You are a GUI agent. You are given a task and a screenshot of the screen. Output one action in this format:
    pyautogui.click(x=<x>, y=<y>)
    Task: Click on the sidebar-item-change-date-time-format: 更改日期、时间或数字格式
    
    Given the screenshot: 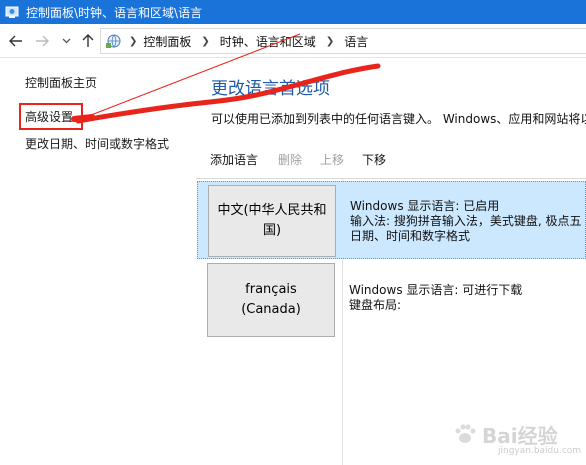 What is the action you would take?
    pyautogui.click(x=97, y=143)
    